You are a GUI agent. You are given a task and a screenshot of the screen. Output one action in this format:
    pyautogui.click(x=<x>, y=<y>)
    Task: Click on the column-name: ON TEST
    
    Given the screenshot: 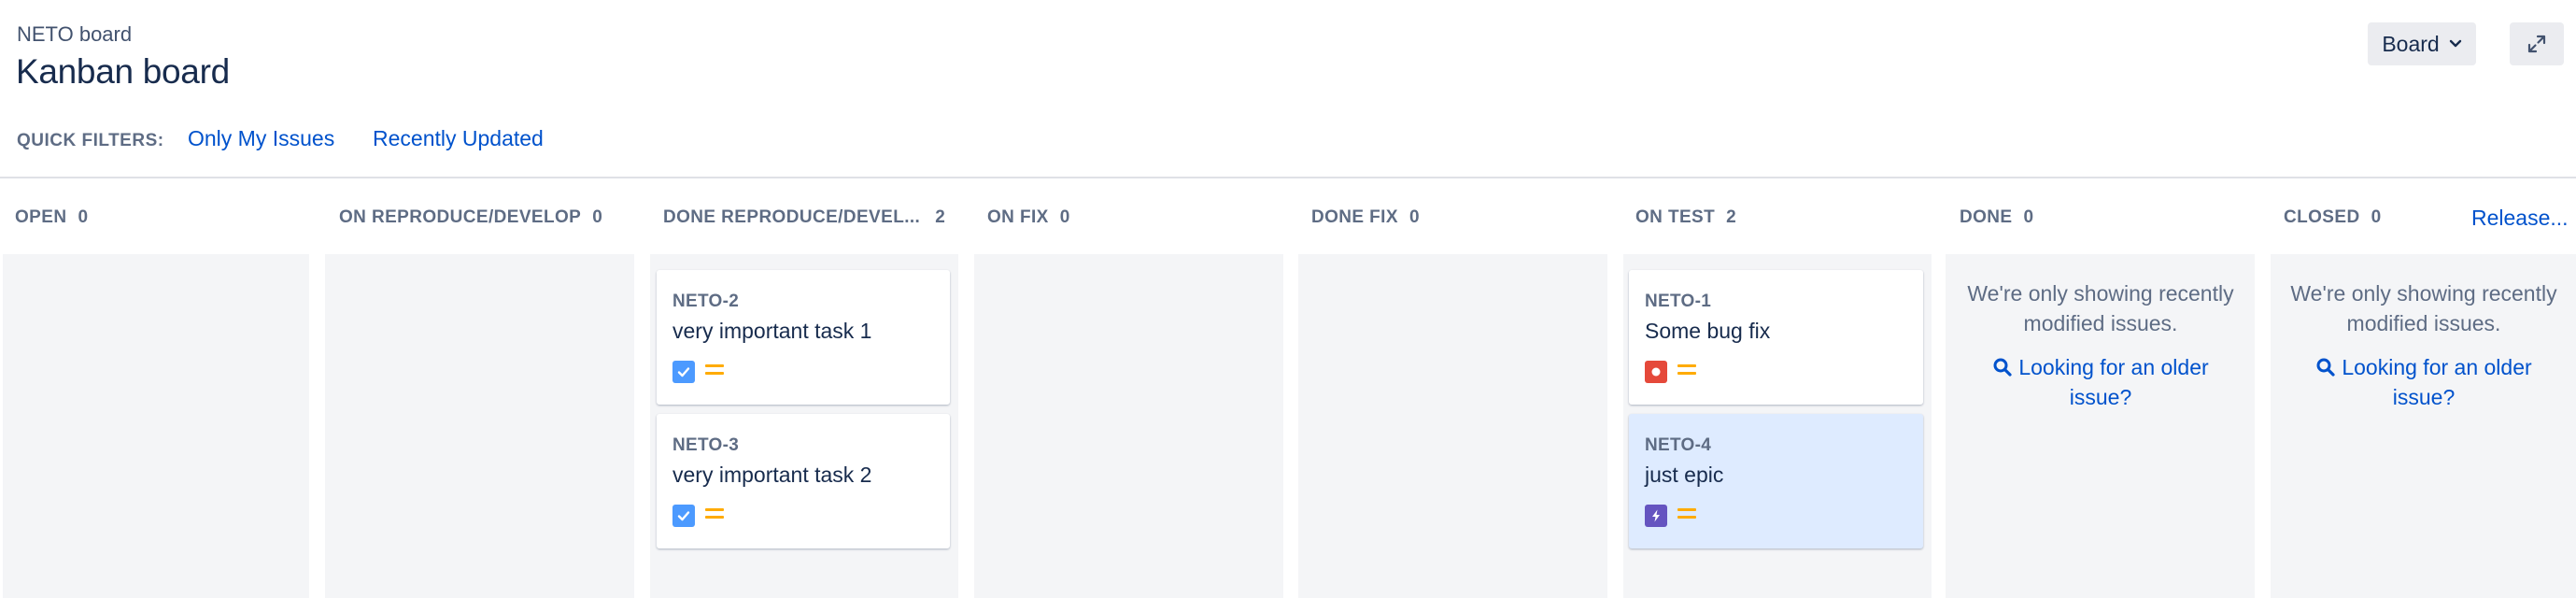 What is the action you would take?
    pyautogui.click(x=1675, y=217)
    